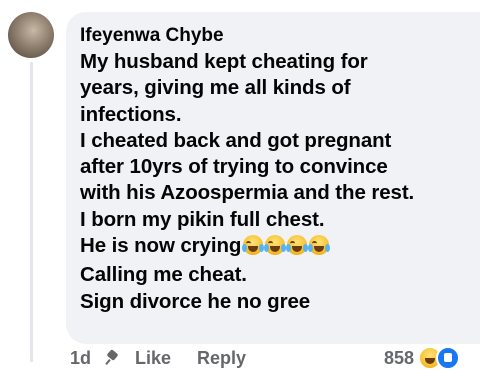 The height and width of the screenshot is (375, 480). What do you see at coordinates (161, 246) in the screenshot?
I see `comment-line-text: He is now crying` at bounding box center [161, 246].